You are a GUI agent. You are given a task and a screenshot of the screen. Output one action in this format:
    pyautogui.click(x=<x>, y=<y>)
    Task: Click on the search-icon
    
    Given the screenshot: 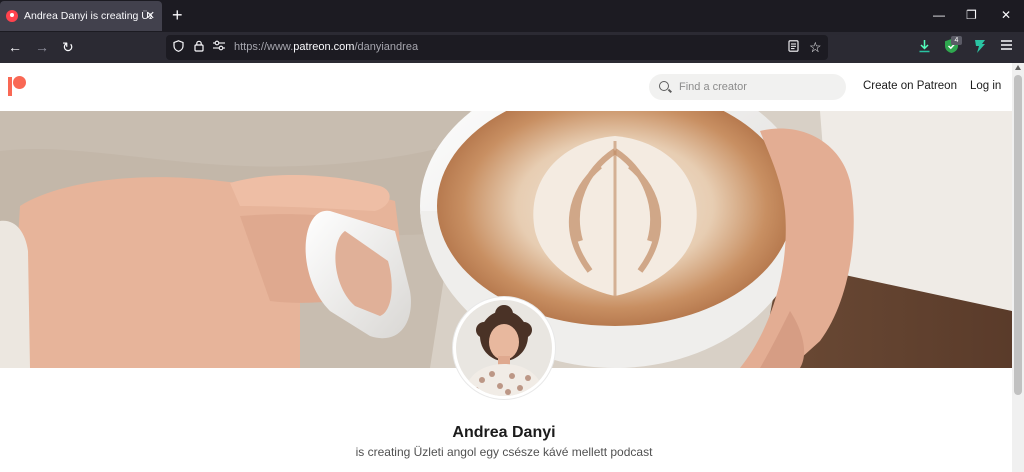 What is the action you would take?
    pyautogui.click(x=664, y=86)
    